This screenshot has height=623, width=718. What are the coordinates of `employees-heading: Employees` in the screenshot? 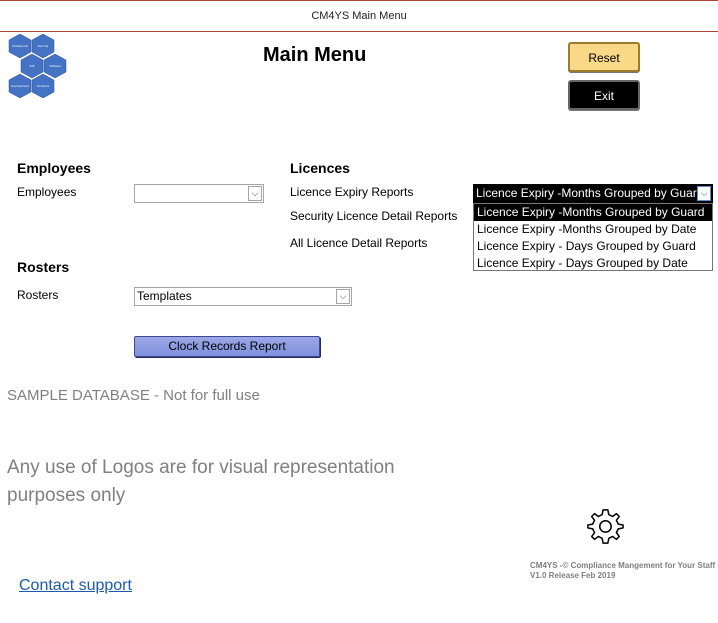 It's located at (54, 168).